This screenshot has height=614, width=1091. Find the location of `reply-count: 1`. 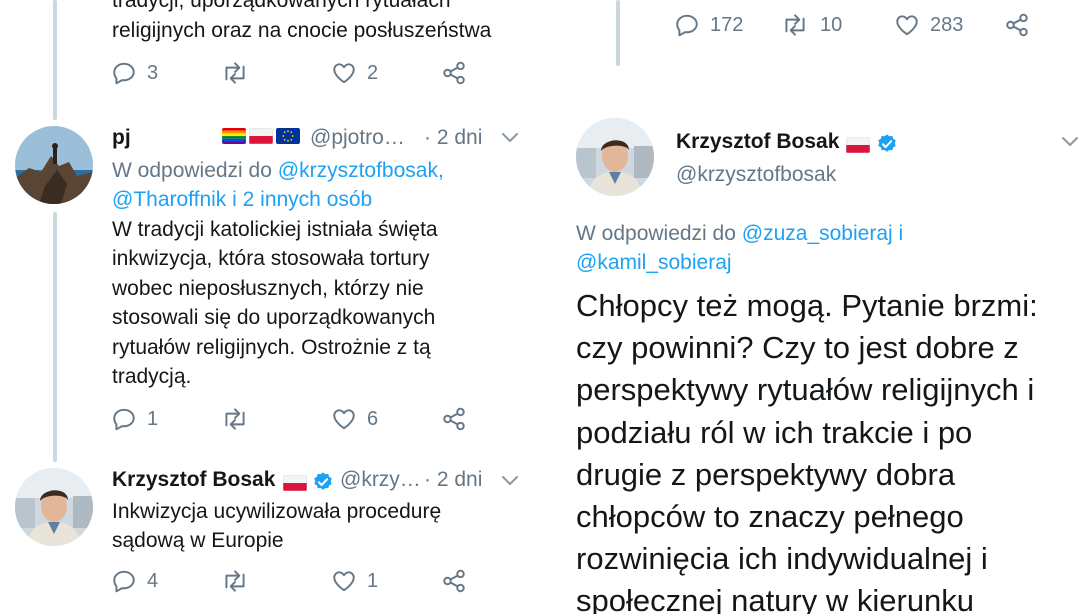

reply-count: 1 is located at coordinates (153, 418).